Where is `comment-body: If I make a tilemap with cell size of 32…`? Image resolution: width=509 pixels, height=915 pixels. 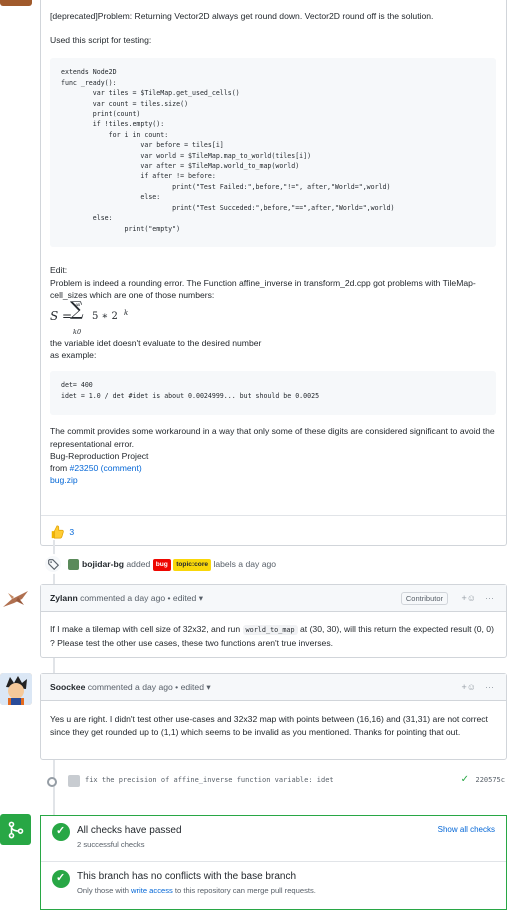
comment-body: If I make a tilemap with cell size of 32… is located at coordinates (273, 635).